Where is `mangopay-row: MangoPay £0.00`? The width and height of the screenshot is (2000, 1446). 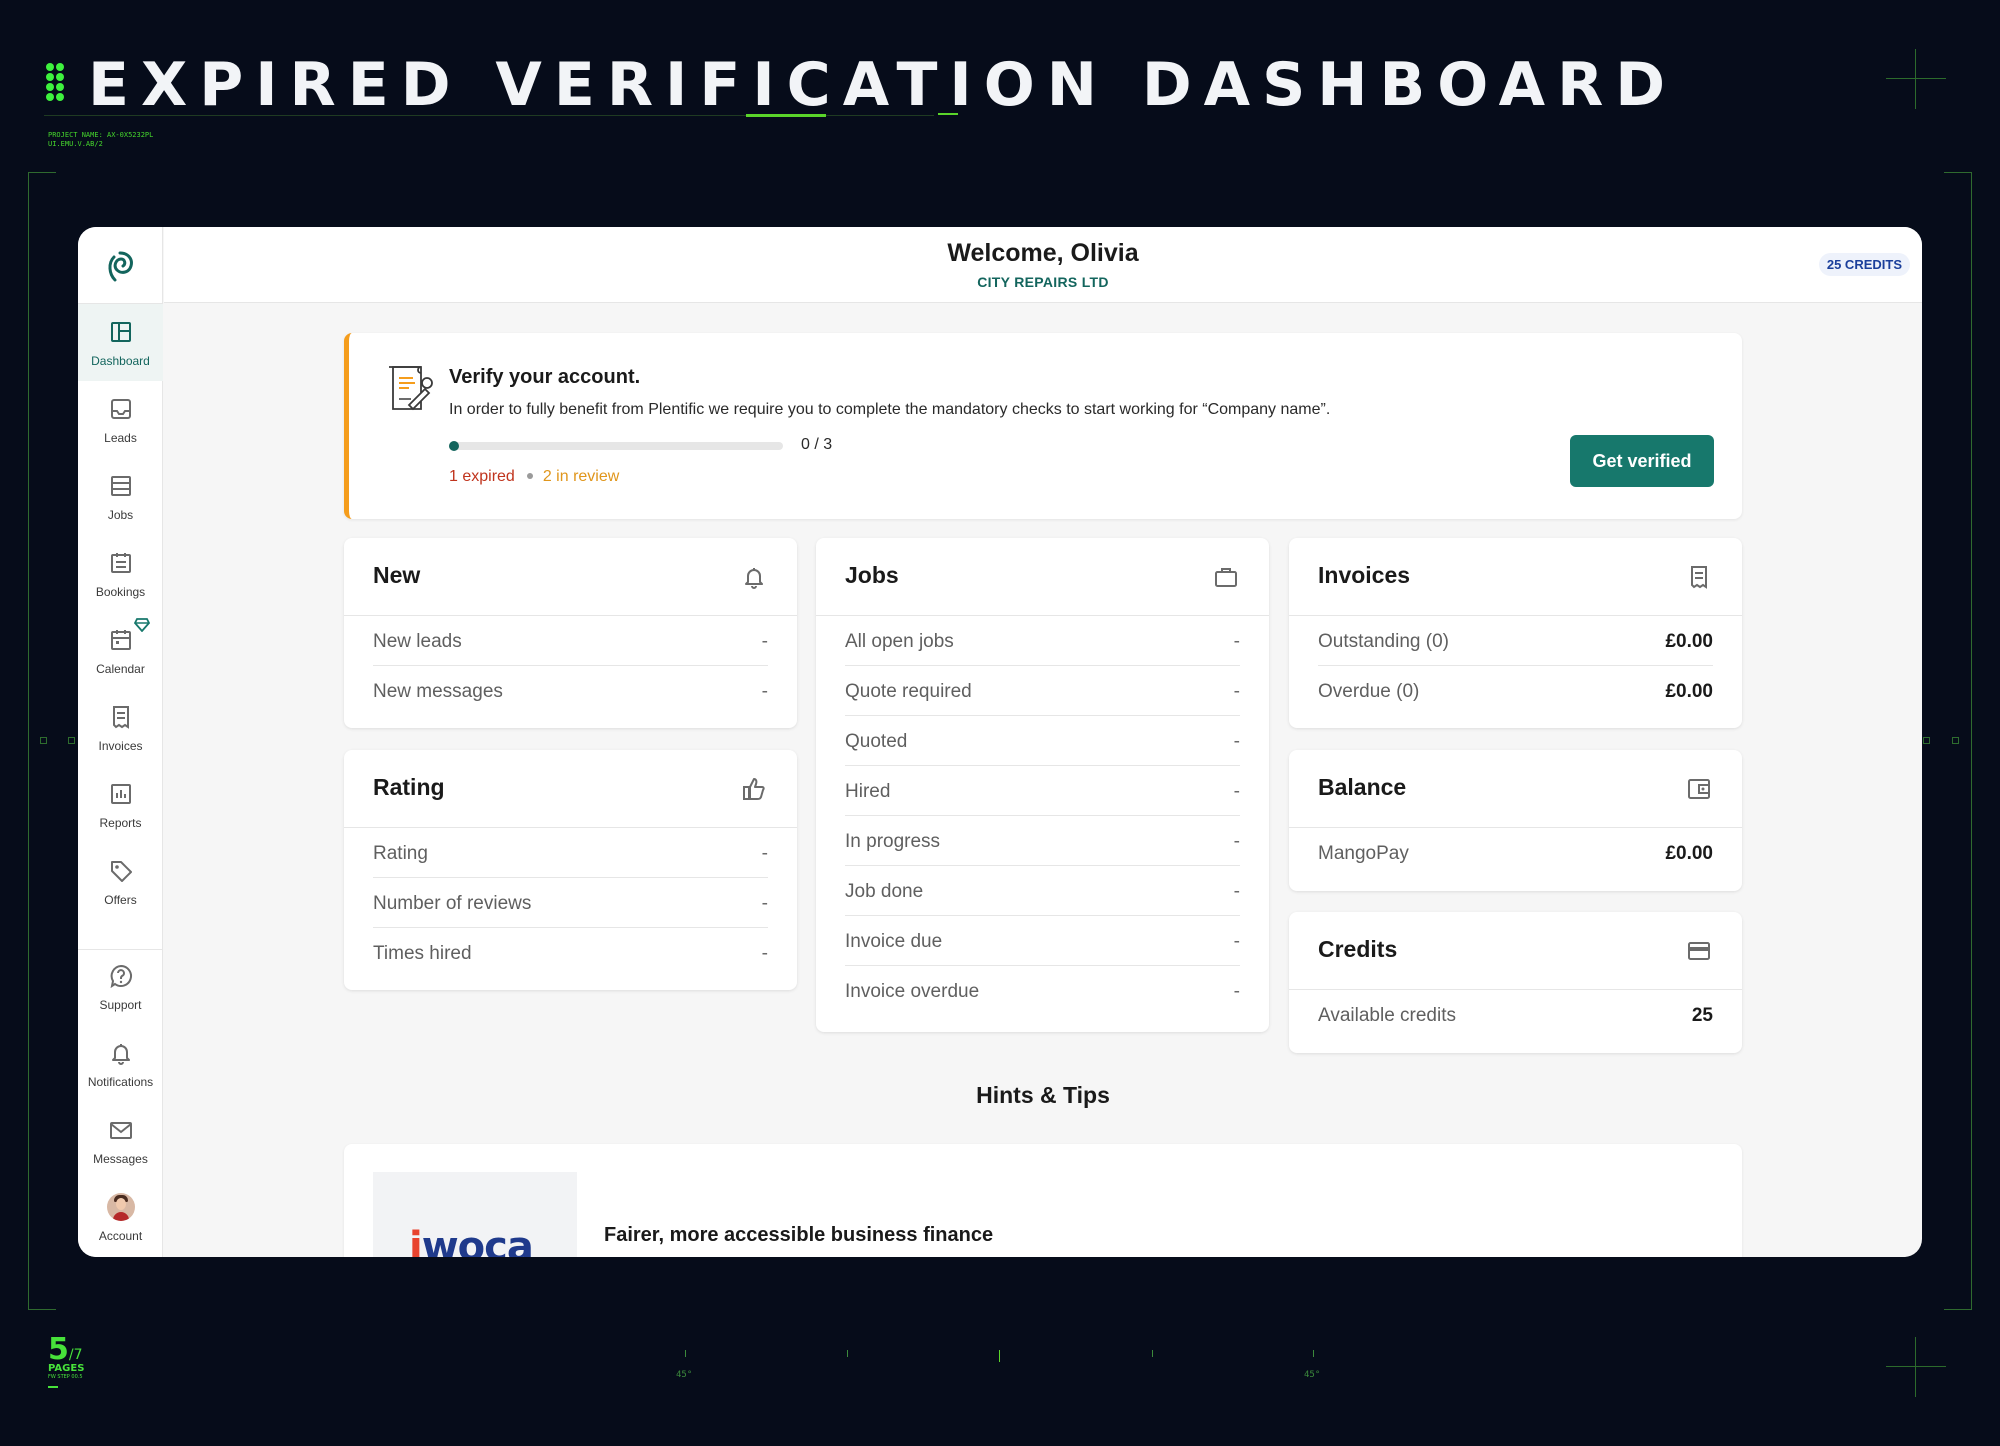
mangopay-row: MangoPay £0.00 is located at coordinates (1515, 853).